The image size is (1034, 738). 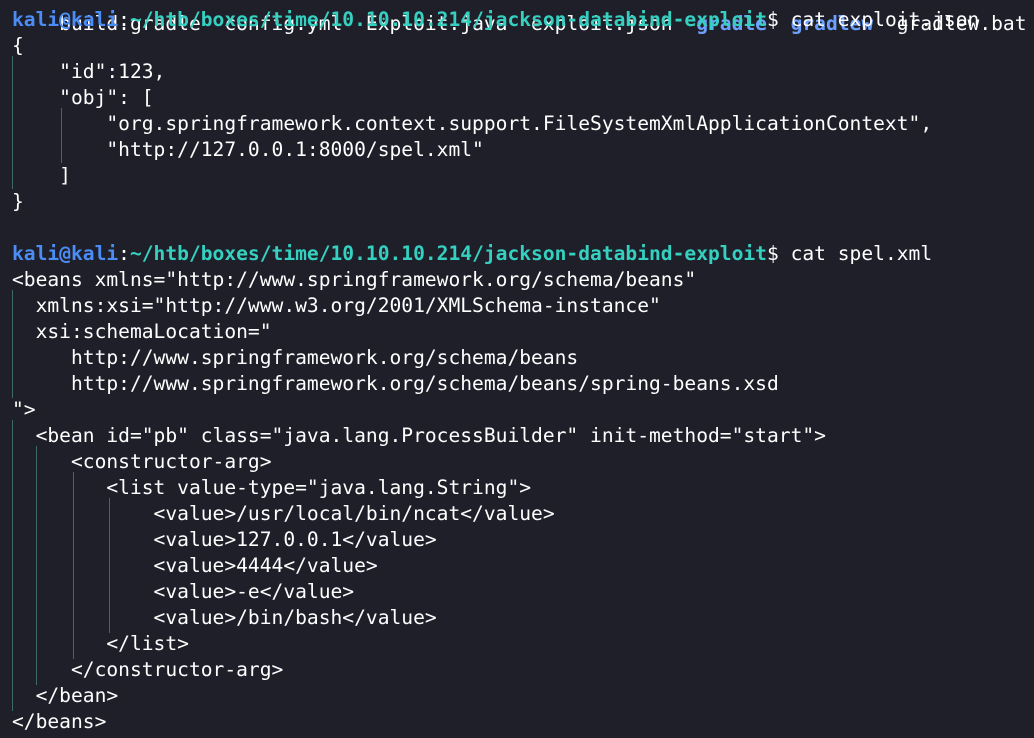 What do you see at coordinates (879, 19) in the screenshot?
I see `command-text: cat exploit.json` at bounding box center [879, 19].